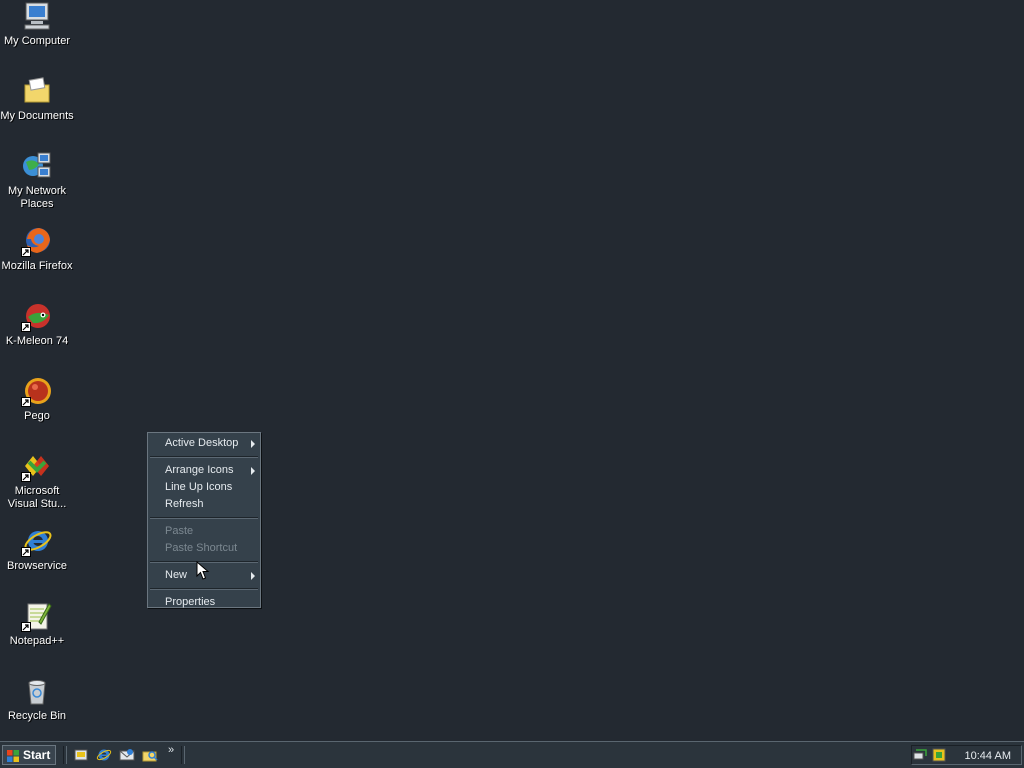 This screenshot has width=1024, height=768. What do you see at coordinates (37, 16) in the screenshot?
I see `computer-icon` at bounding box center [37, 16].